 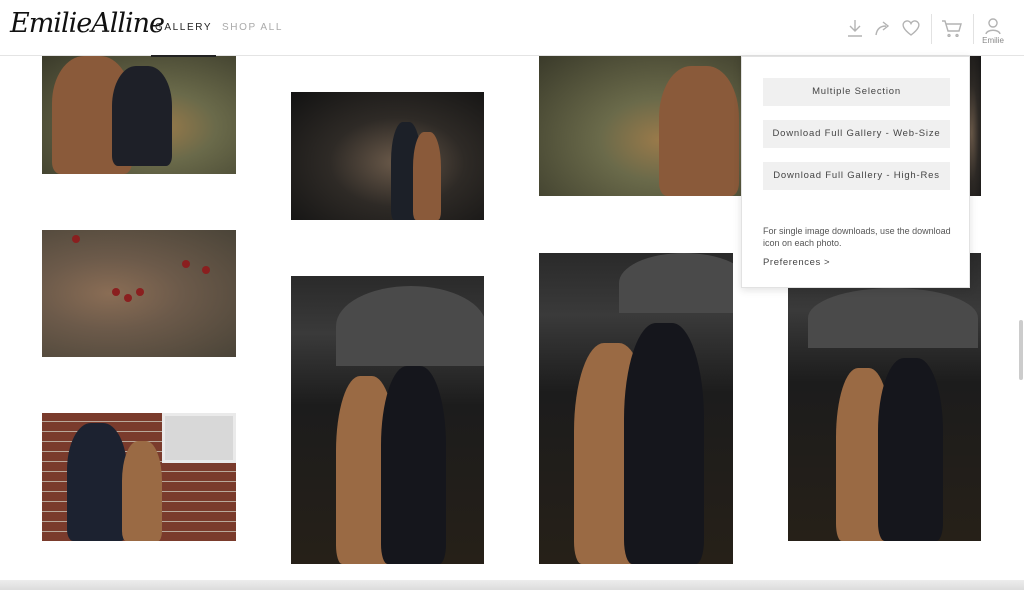 I want to click on bottom-bar, so click(x=512, y=585).